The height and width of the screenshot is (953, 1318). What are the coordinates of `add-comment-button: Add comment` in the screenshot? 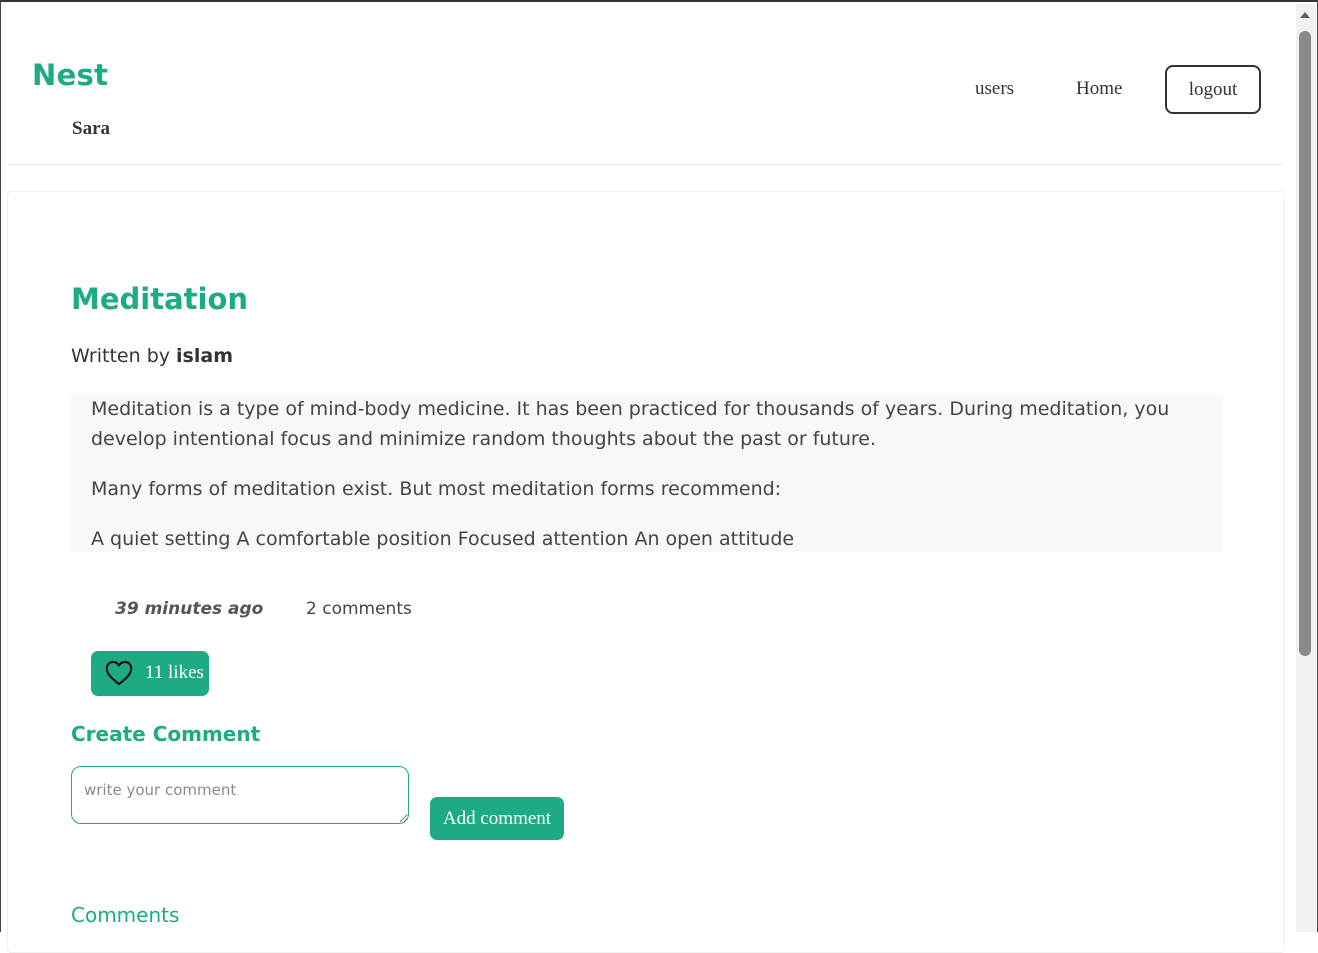 It's located at (497, 818).